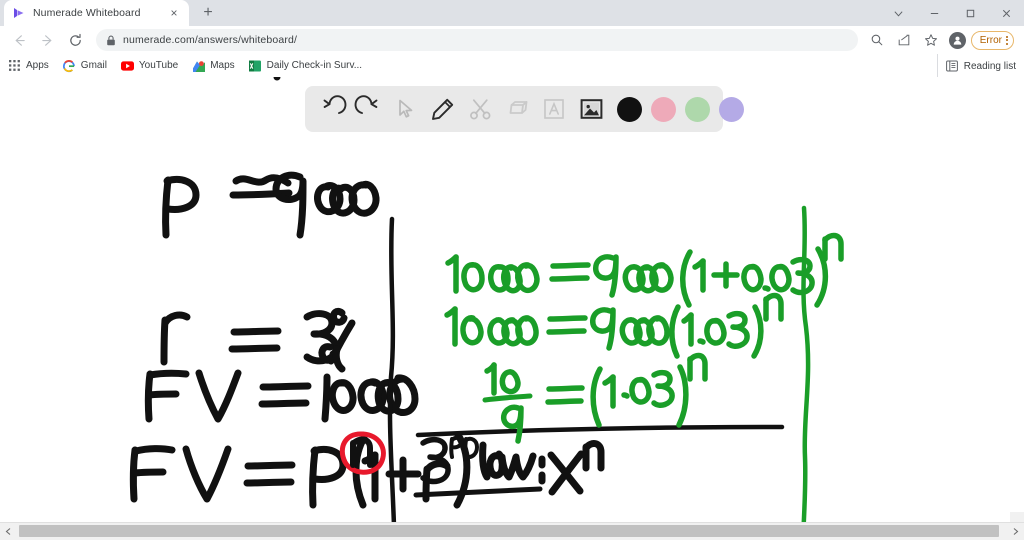 The image size is (1024, 540). What do you see at coordinates (69, 65) in the screenshot?
I see `gmail-icon` at bounding box center [69, 65].